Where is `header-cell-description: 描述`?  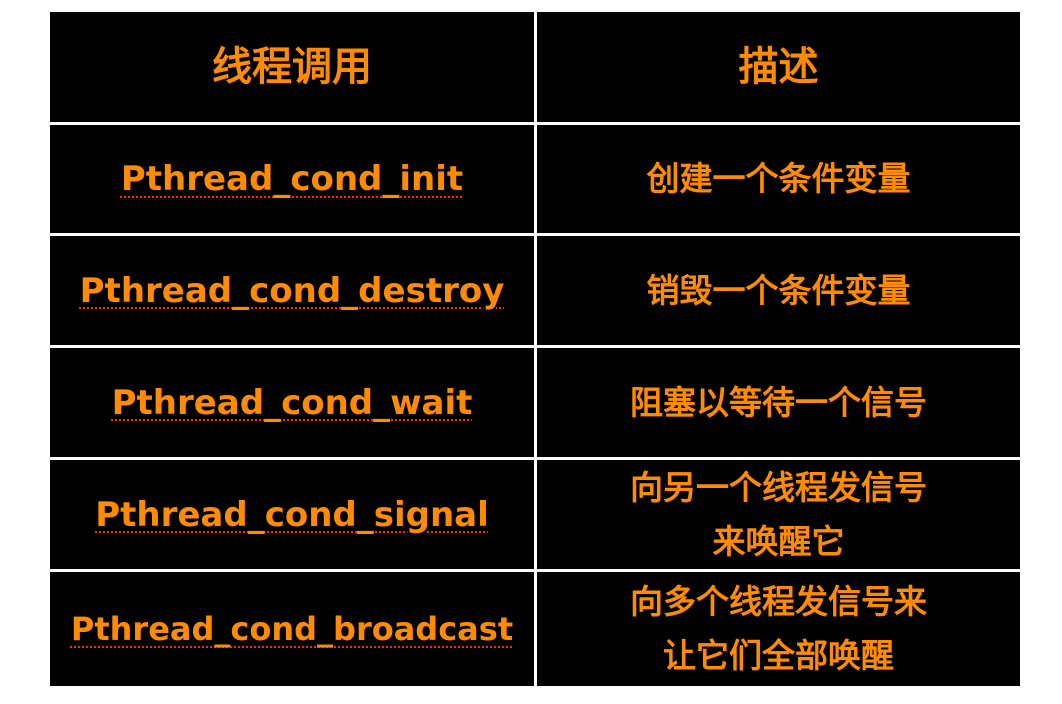
header-cell-description: 描述 is located at coordinates (778, 67).